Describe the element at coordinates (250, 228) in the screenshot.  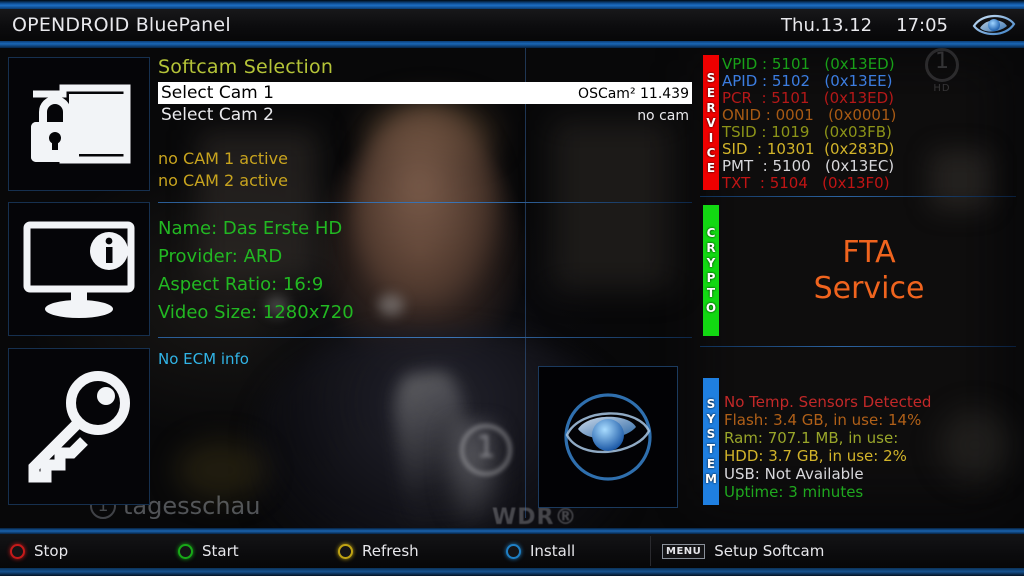
I see `service-name: Name: Das Erste HD` at that location.